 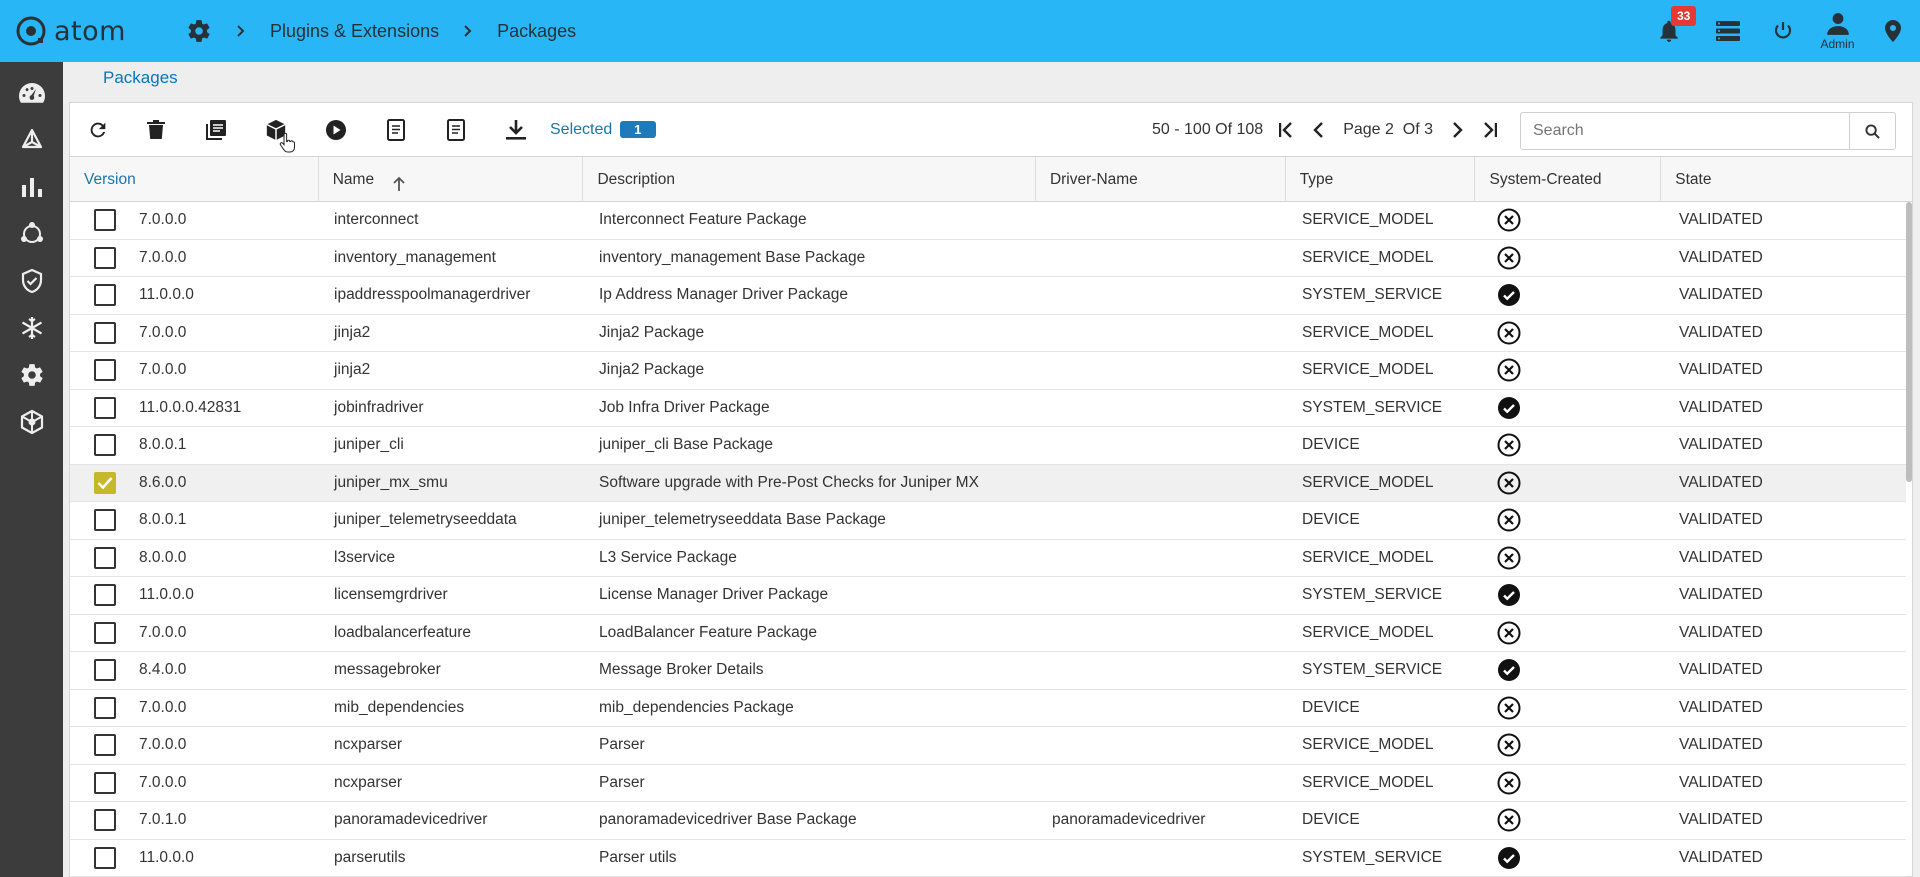 What do you see at coordinates (276, 130) in the screenshot?
I see `package-button` at bounding box center [276, 130].